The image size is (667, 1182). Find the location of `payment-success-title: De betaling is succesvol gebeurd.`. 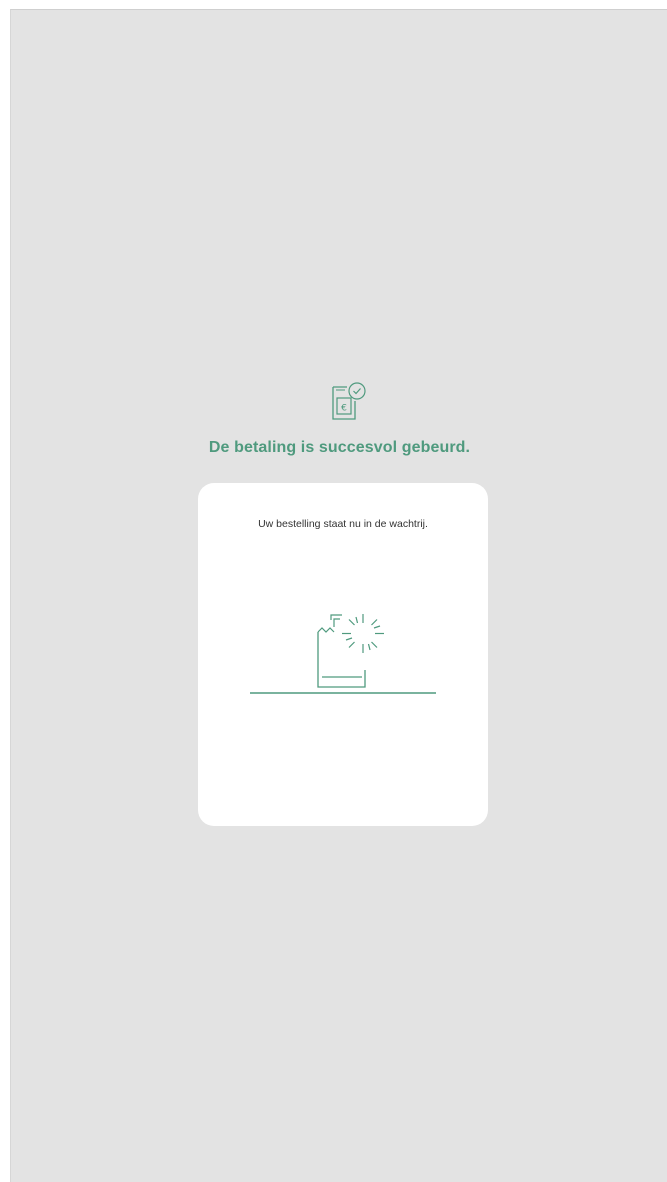

payment-success-title: De betaling is succesvol gebeurd. is located at coordinates (339, 447).